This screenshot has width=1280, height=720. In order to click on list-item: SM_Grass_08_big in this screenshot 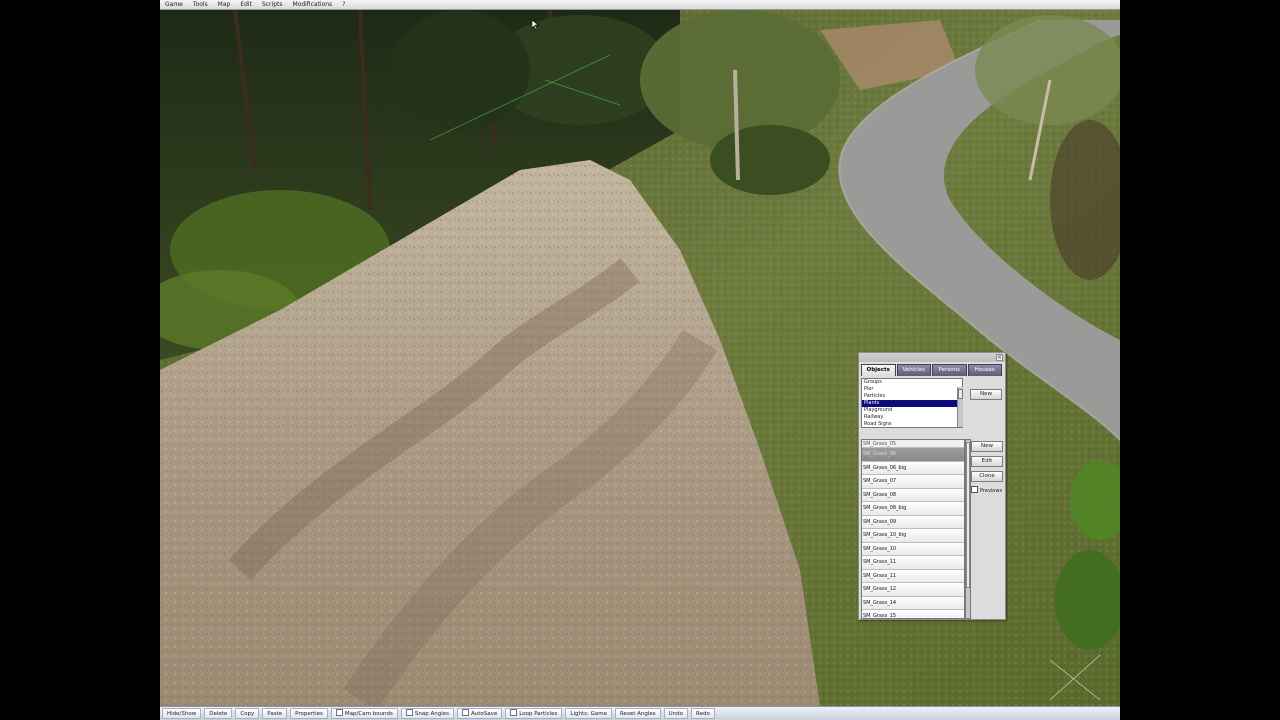, I will do `click(913, 509)`.